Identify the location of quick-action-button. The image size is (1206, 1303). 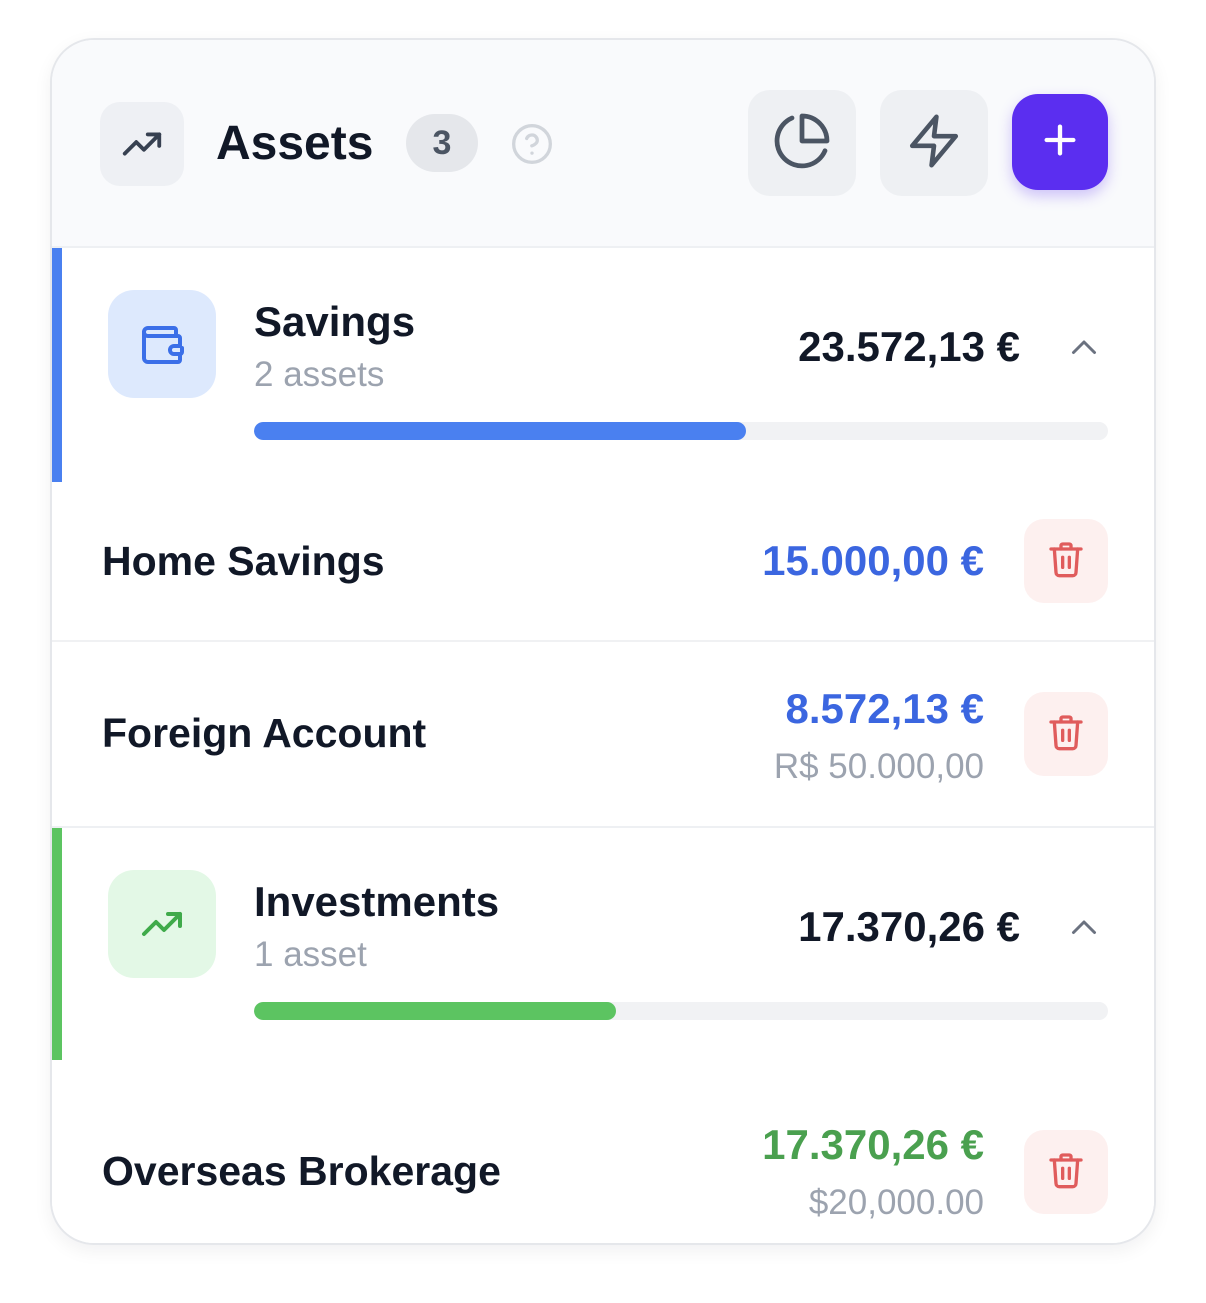
(934, 143).